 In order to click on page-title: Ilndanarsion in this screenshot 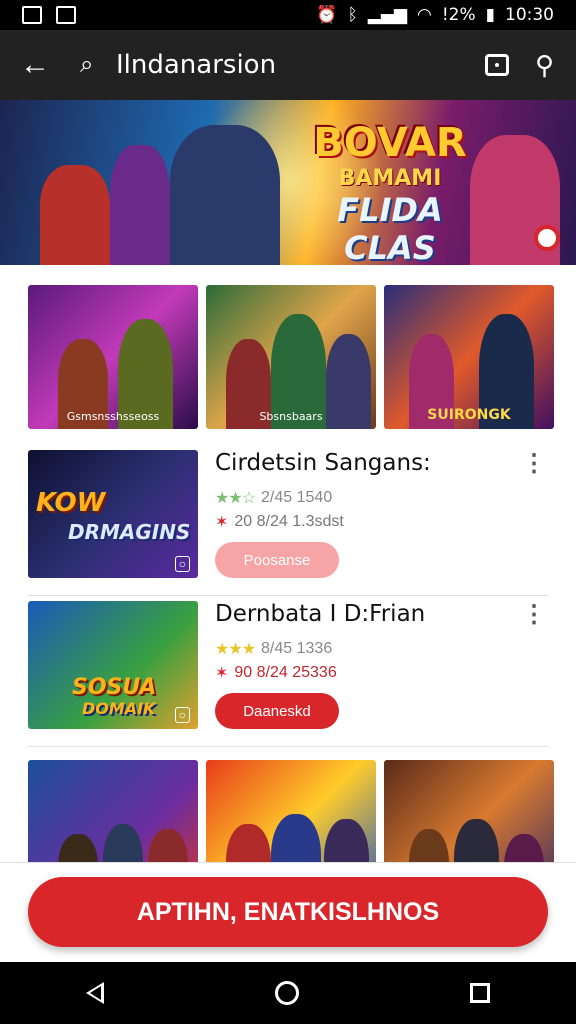, I will do `click(196, 65)`.